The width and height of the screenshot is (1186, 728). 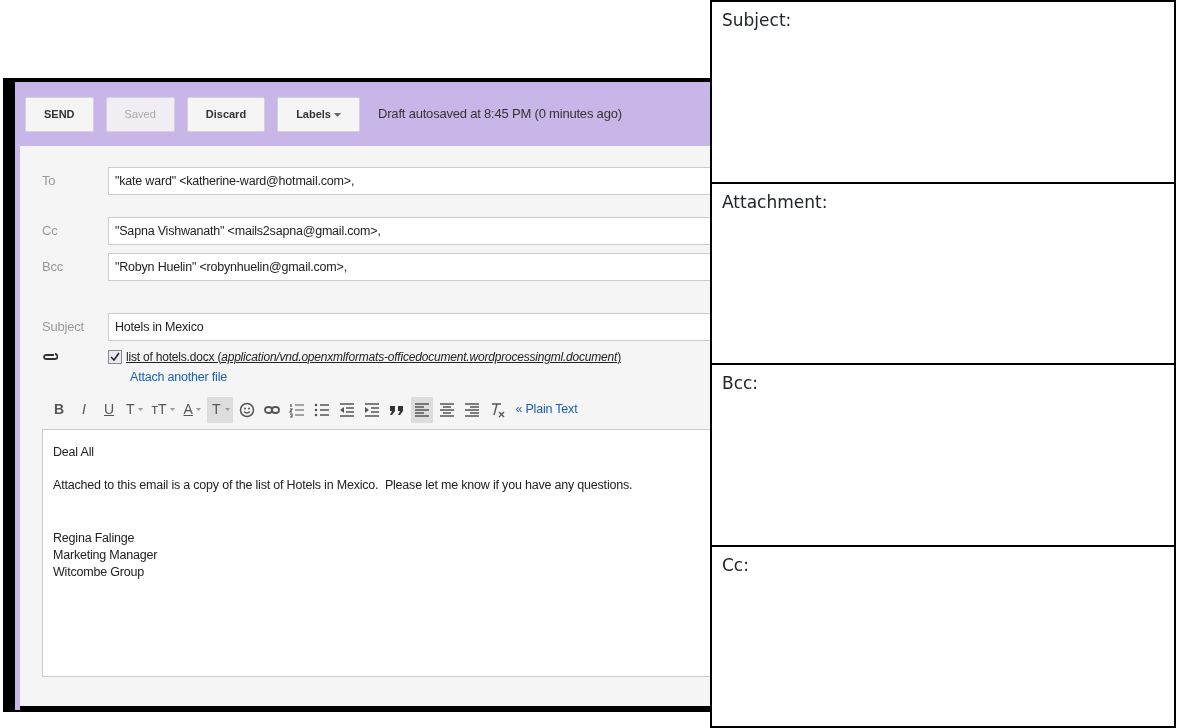 I want to click on message-text: Deal All, so click(x=74, y=452).